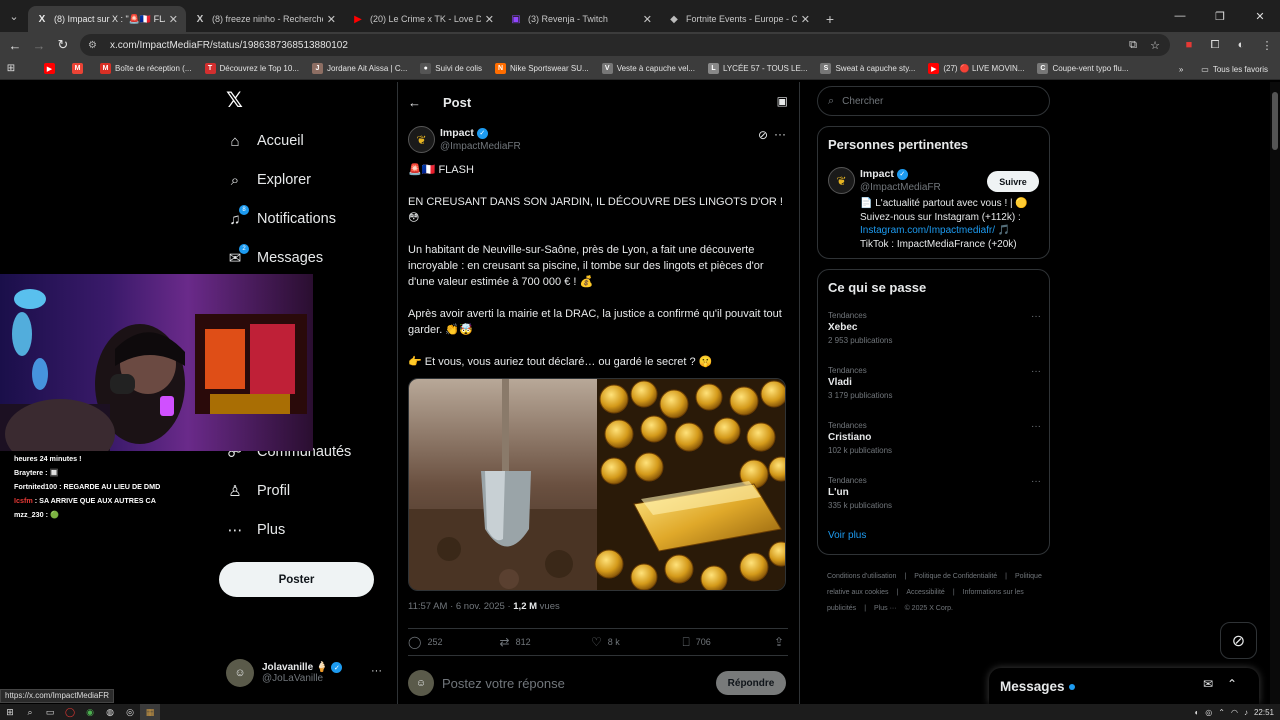 This screenshot has height=720, width=1280. What do you see at coordinates (423, 19) in the screenshot?
I see `browser-tab: ▶ (20) Le Crime x TK - Love D'une ✕` at bounding box center [423, 19].